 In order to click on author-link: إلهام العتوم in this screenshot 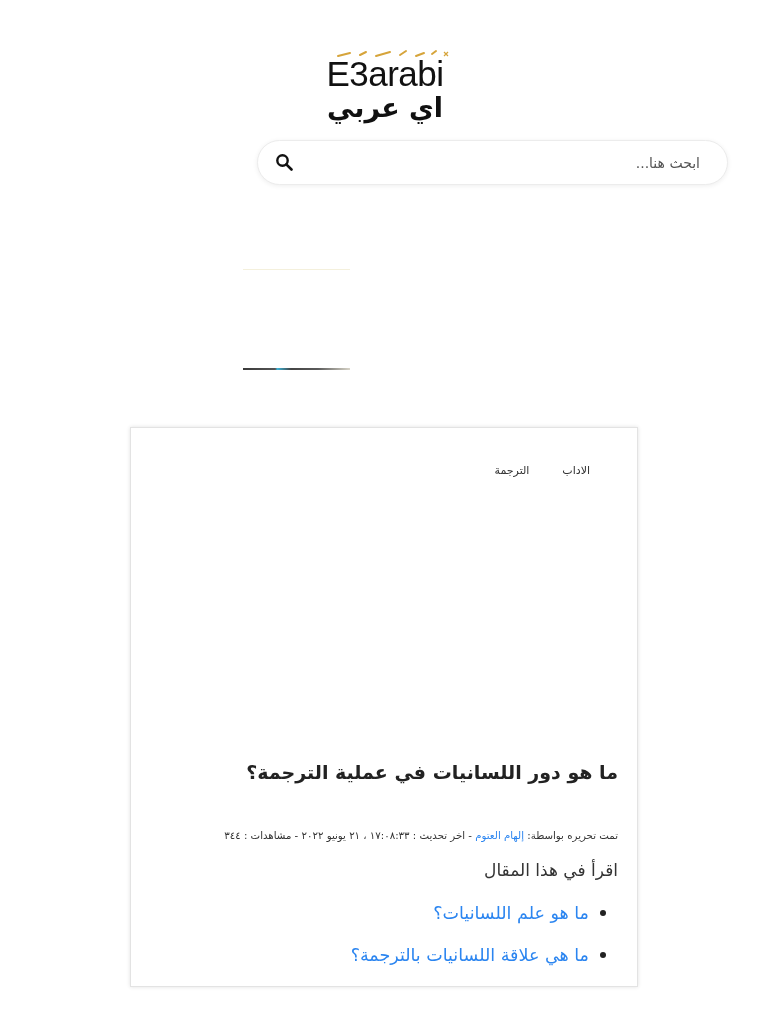, I will do `click(499, 835)`.